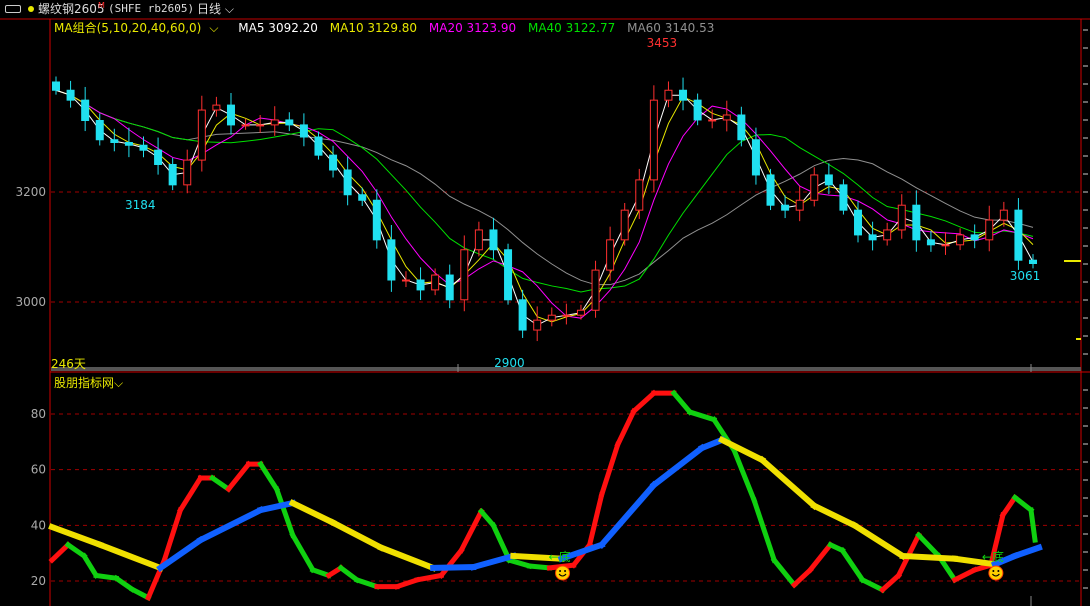 The height and width of the screenshot is (606, 1090). I want to click on indicator-axis-label: 80, so click(38, 414).